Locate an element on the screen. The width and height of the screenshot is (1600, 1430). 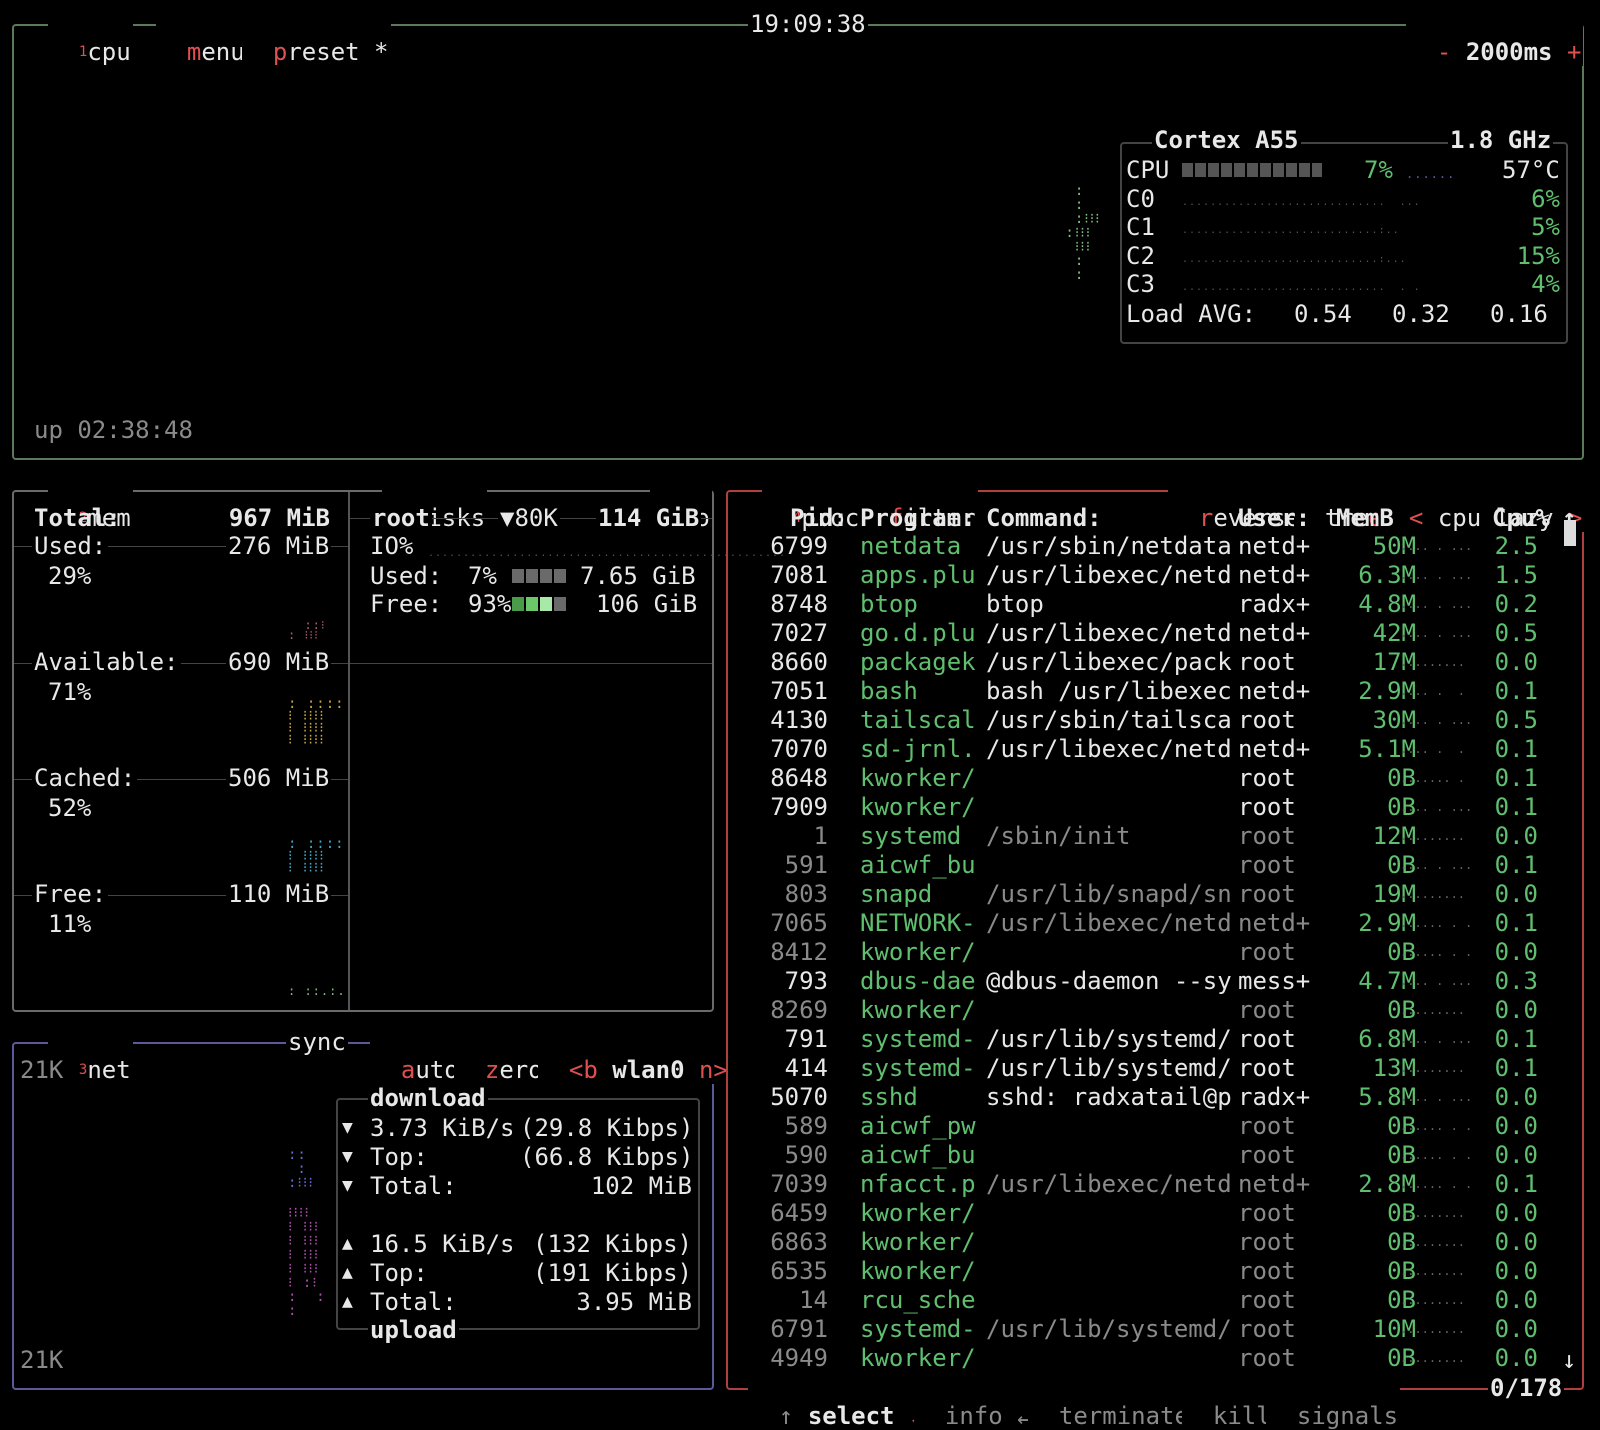
download-top-label: Top: is located at coordinates (399, 1157).